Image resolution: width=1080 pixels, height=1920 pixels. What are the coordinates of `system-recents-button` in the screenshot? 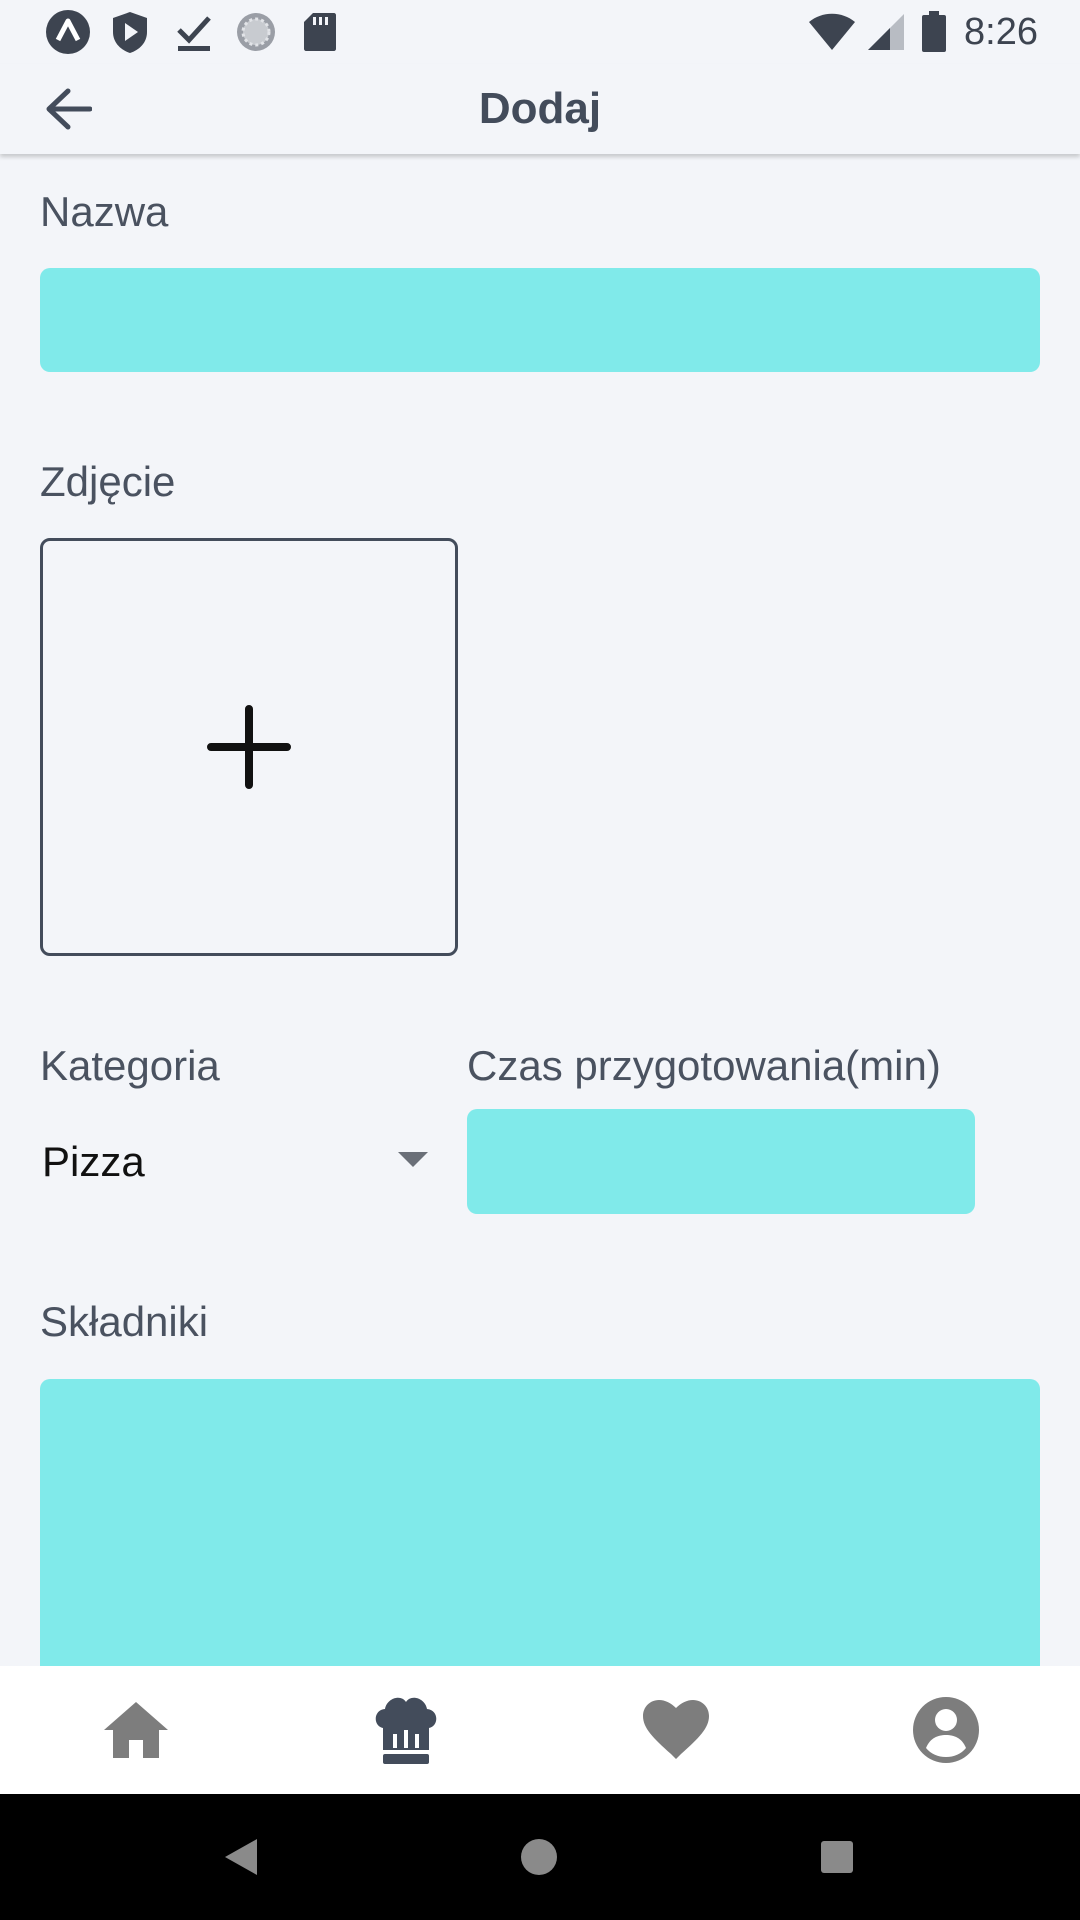 It's located at (837, 1857).